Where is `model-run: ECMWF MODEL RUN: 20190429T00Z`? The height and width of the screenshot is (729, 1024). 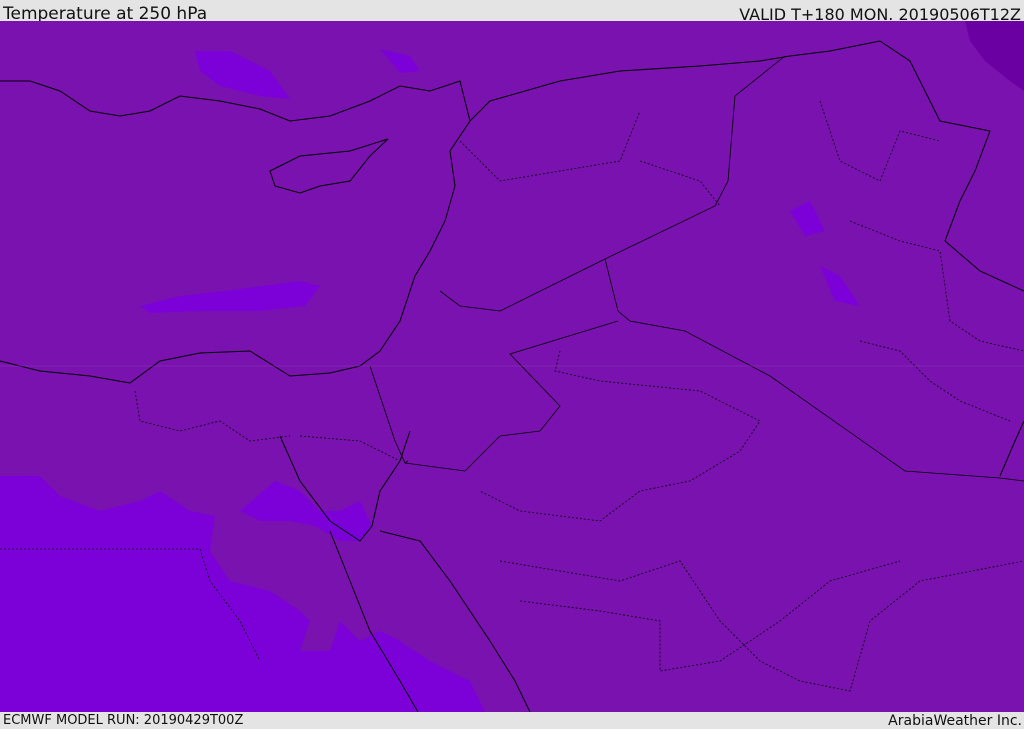 model-run: ECMWF MODEL RUN: 20190429T00Z is located at coordinates (123, 720).